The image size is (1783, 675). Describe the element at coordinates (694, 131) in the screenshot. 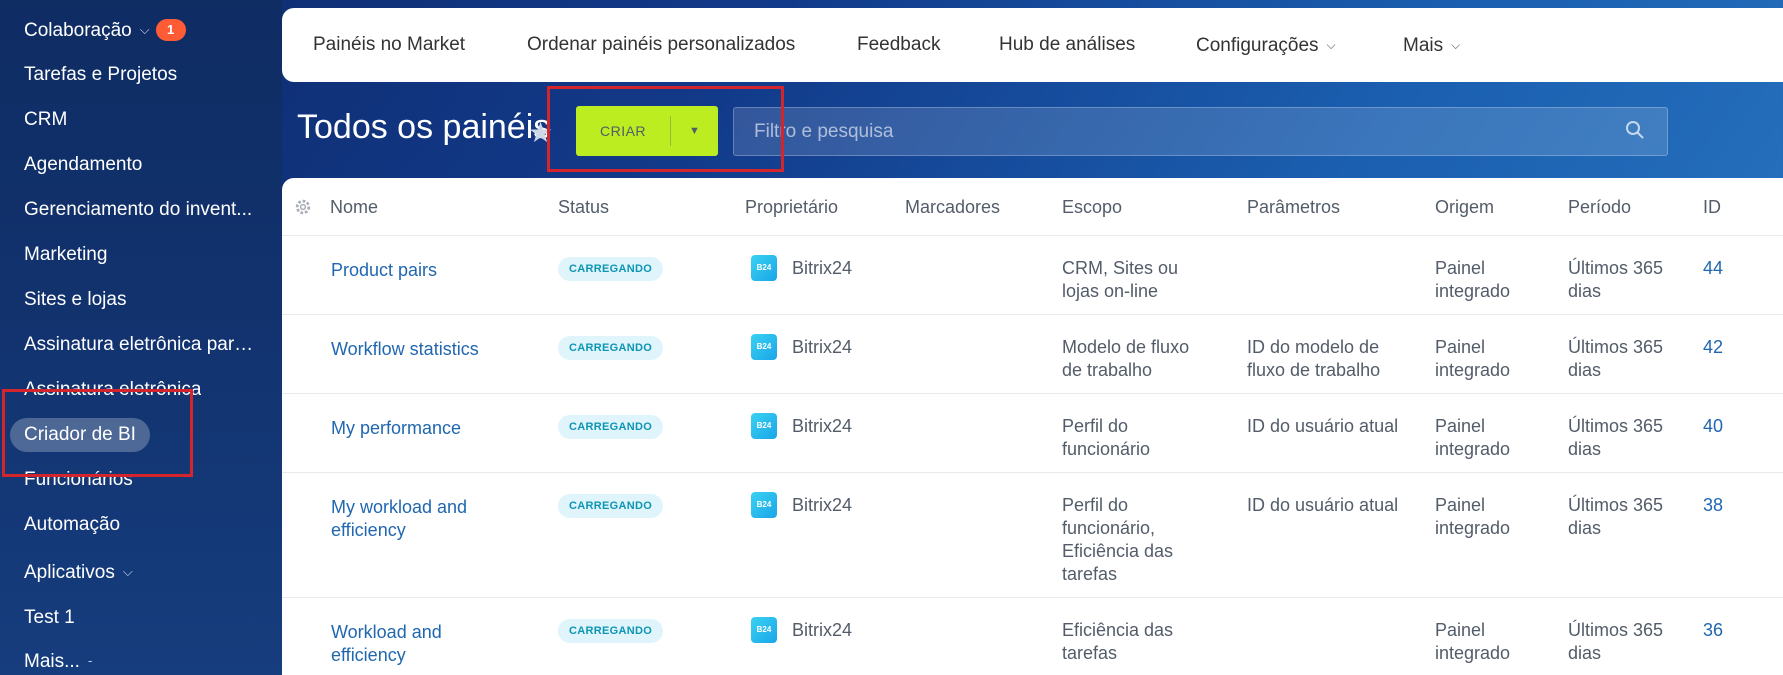

I see `caret-down-icon: ▼` at that location.